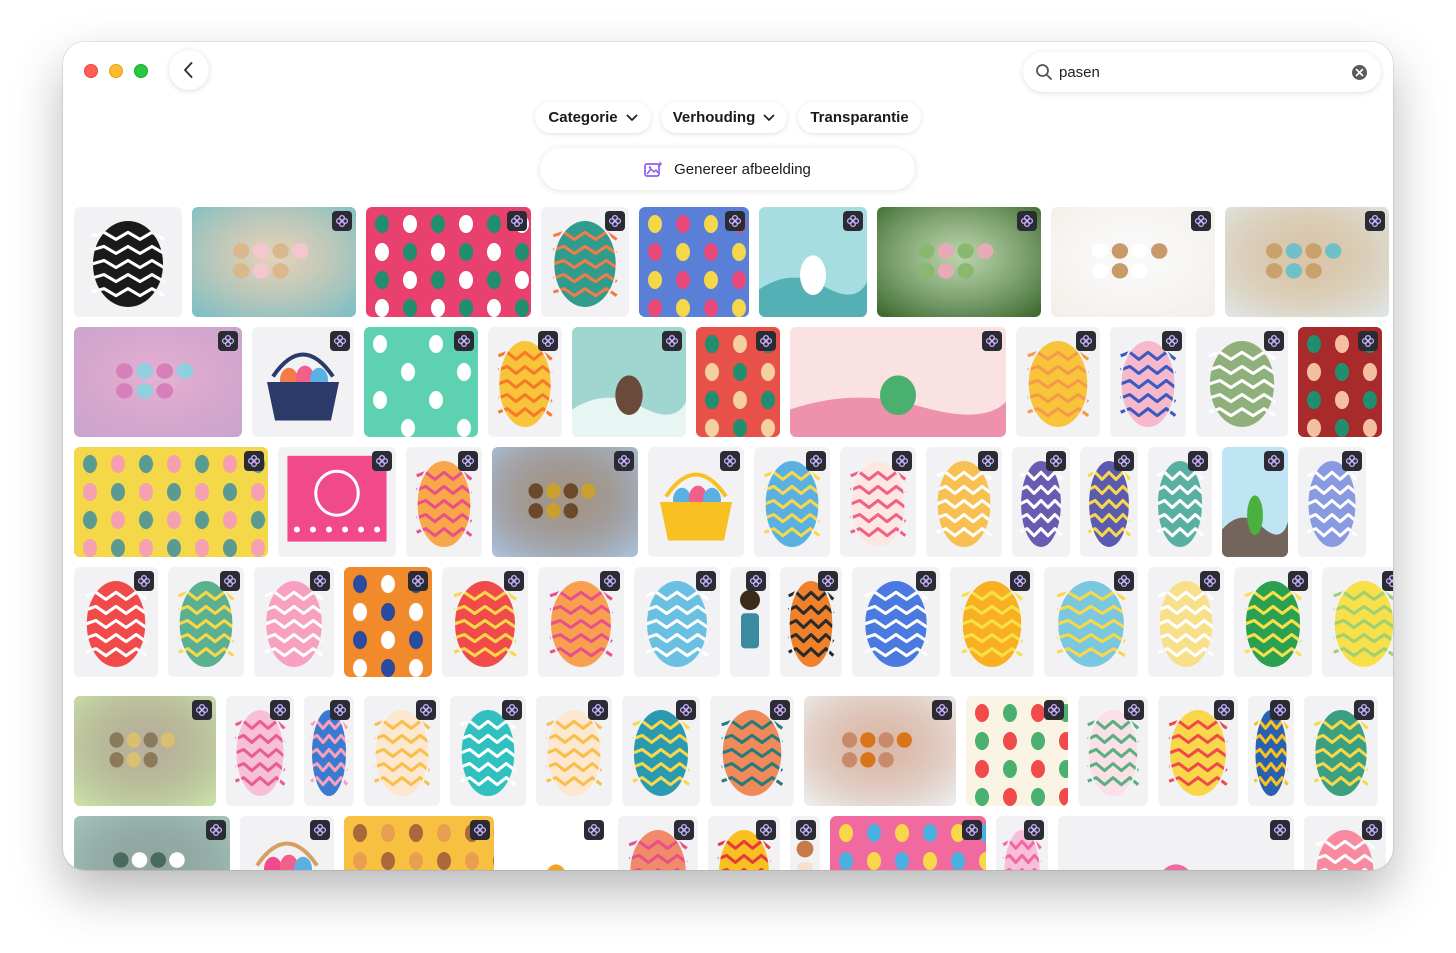 The height and width of the screenshot is (953, 1456). Describe the element at coordinates (859, 117) in the screenshot. I see `transparency-filter-button: Transparantie` at that location.